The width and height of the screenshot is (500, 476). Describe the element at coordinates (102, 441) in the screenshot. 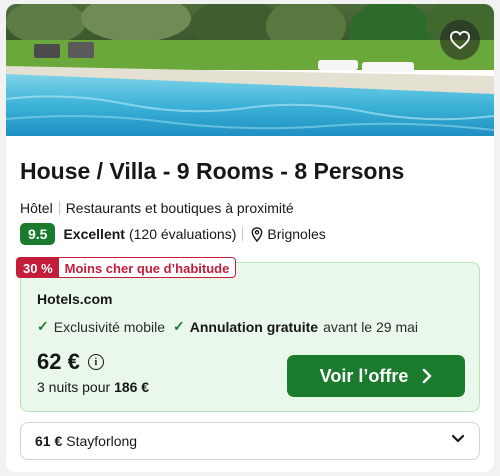

I see `alt-offer-provider: Stayforlong` at that location.